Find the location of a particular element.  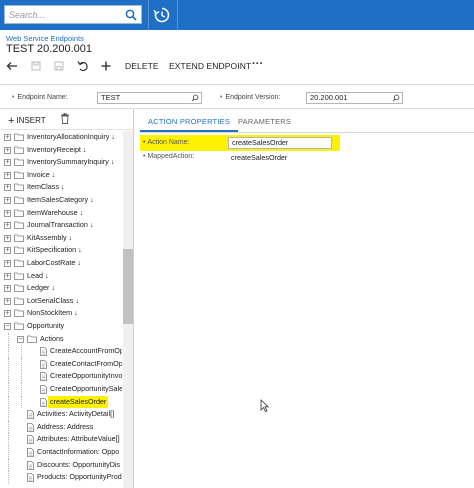

search-box is located at coordinates (73, 14).